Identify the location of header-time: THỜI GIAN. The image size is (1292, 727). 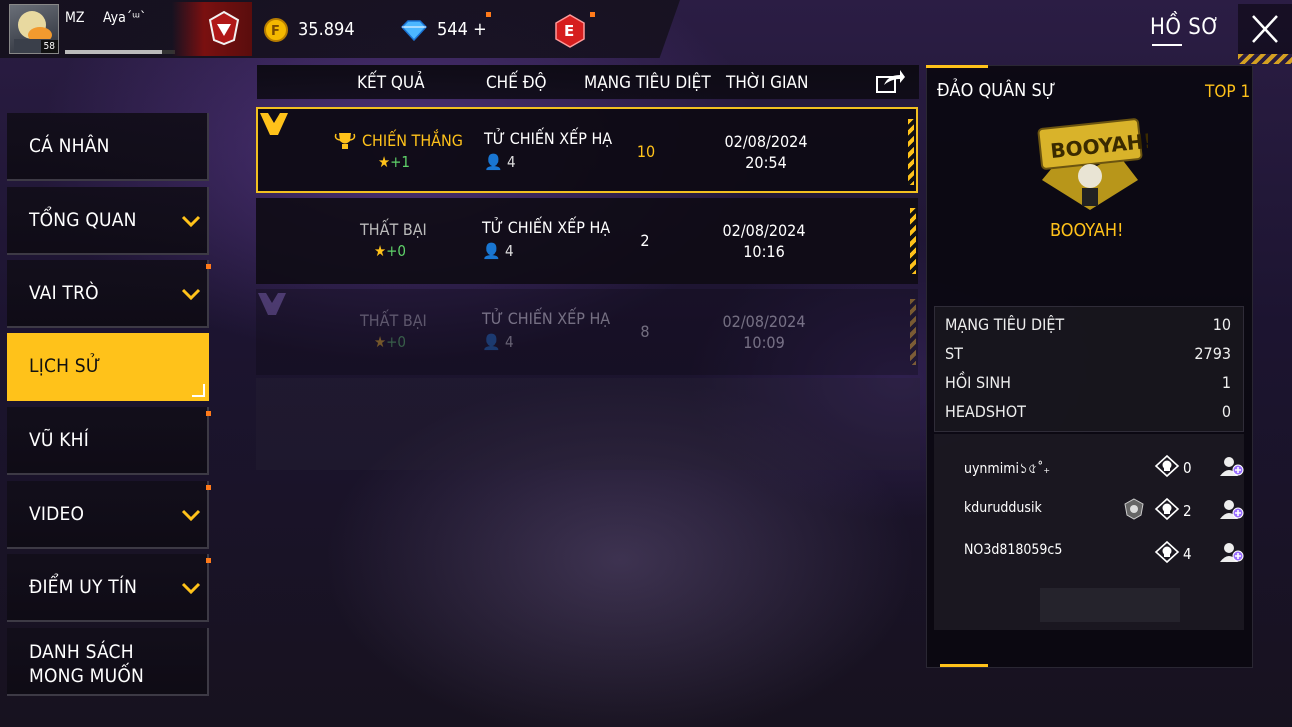
(767, 83).